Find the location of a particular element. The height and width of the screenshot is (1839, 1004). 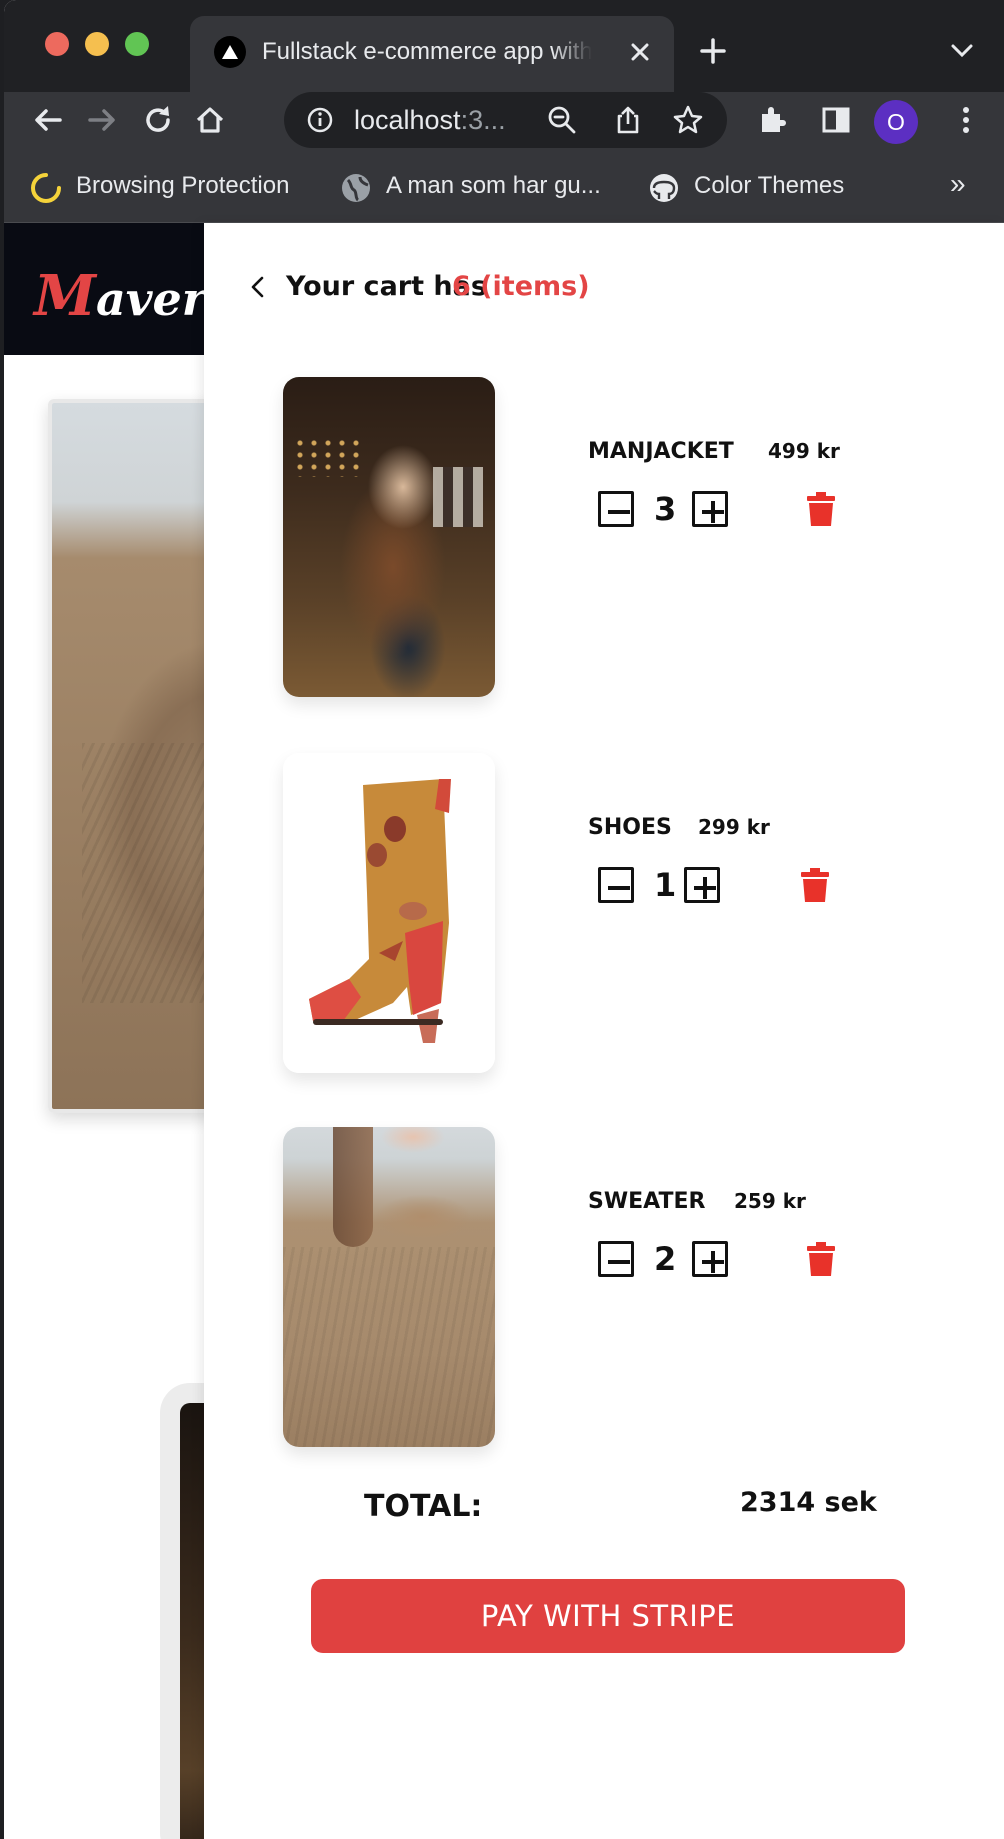

github-icon is located at coordinates (664, 188).